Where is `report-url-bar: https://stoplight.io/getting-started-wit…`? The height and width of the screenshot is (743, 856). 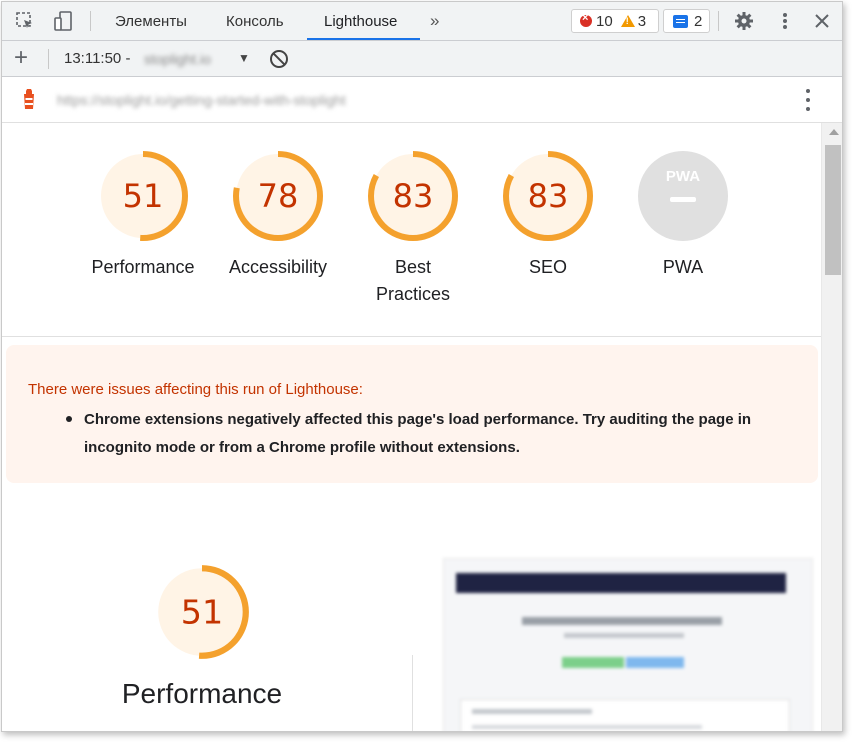 report-url-bar: https://stoplight.io/getting-started-wit… is located at coordinates (422, 100).